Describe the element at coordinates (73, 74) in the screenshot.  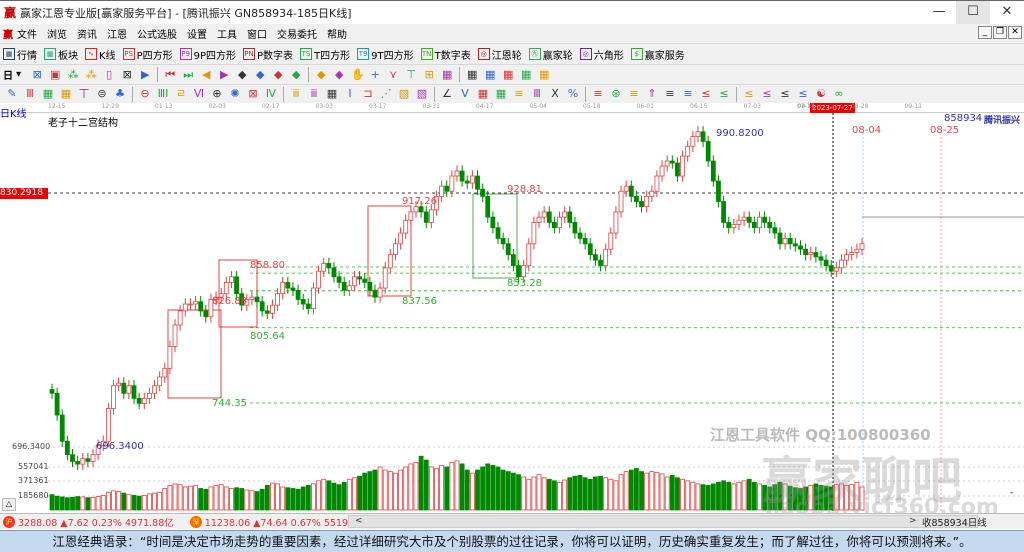
I see `toolbar2-tool-icon-2: ⁂` at that location.